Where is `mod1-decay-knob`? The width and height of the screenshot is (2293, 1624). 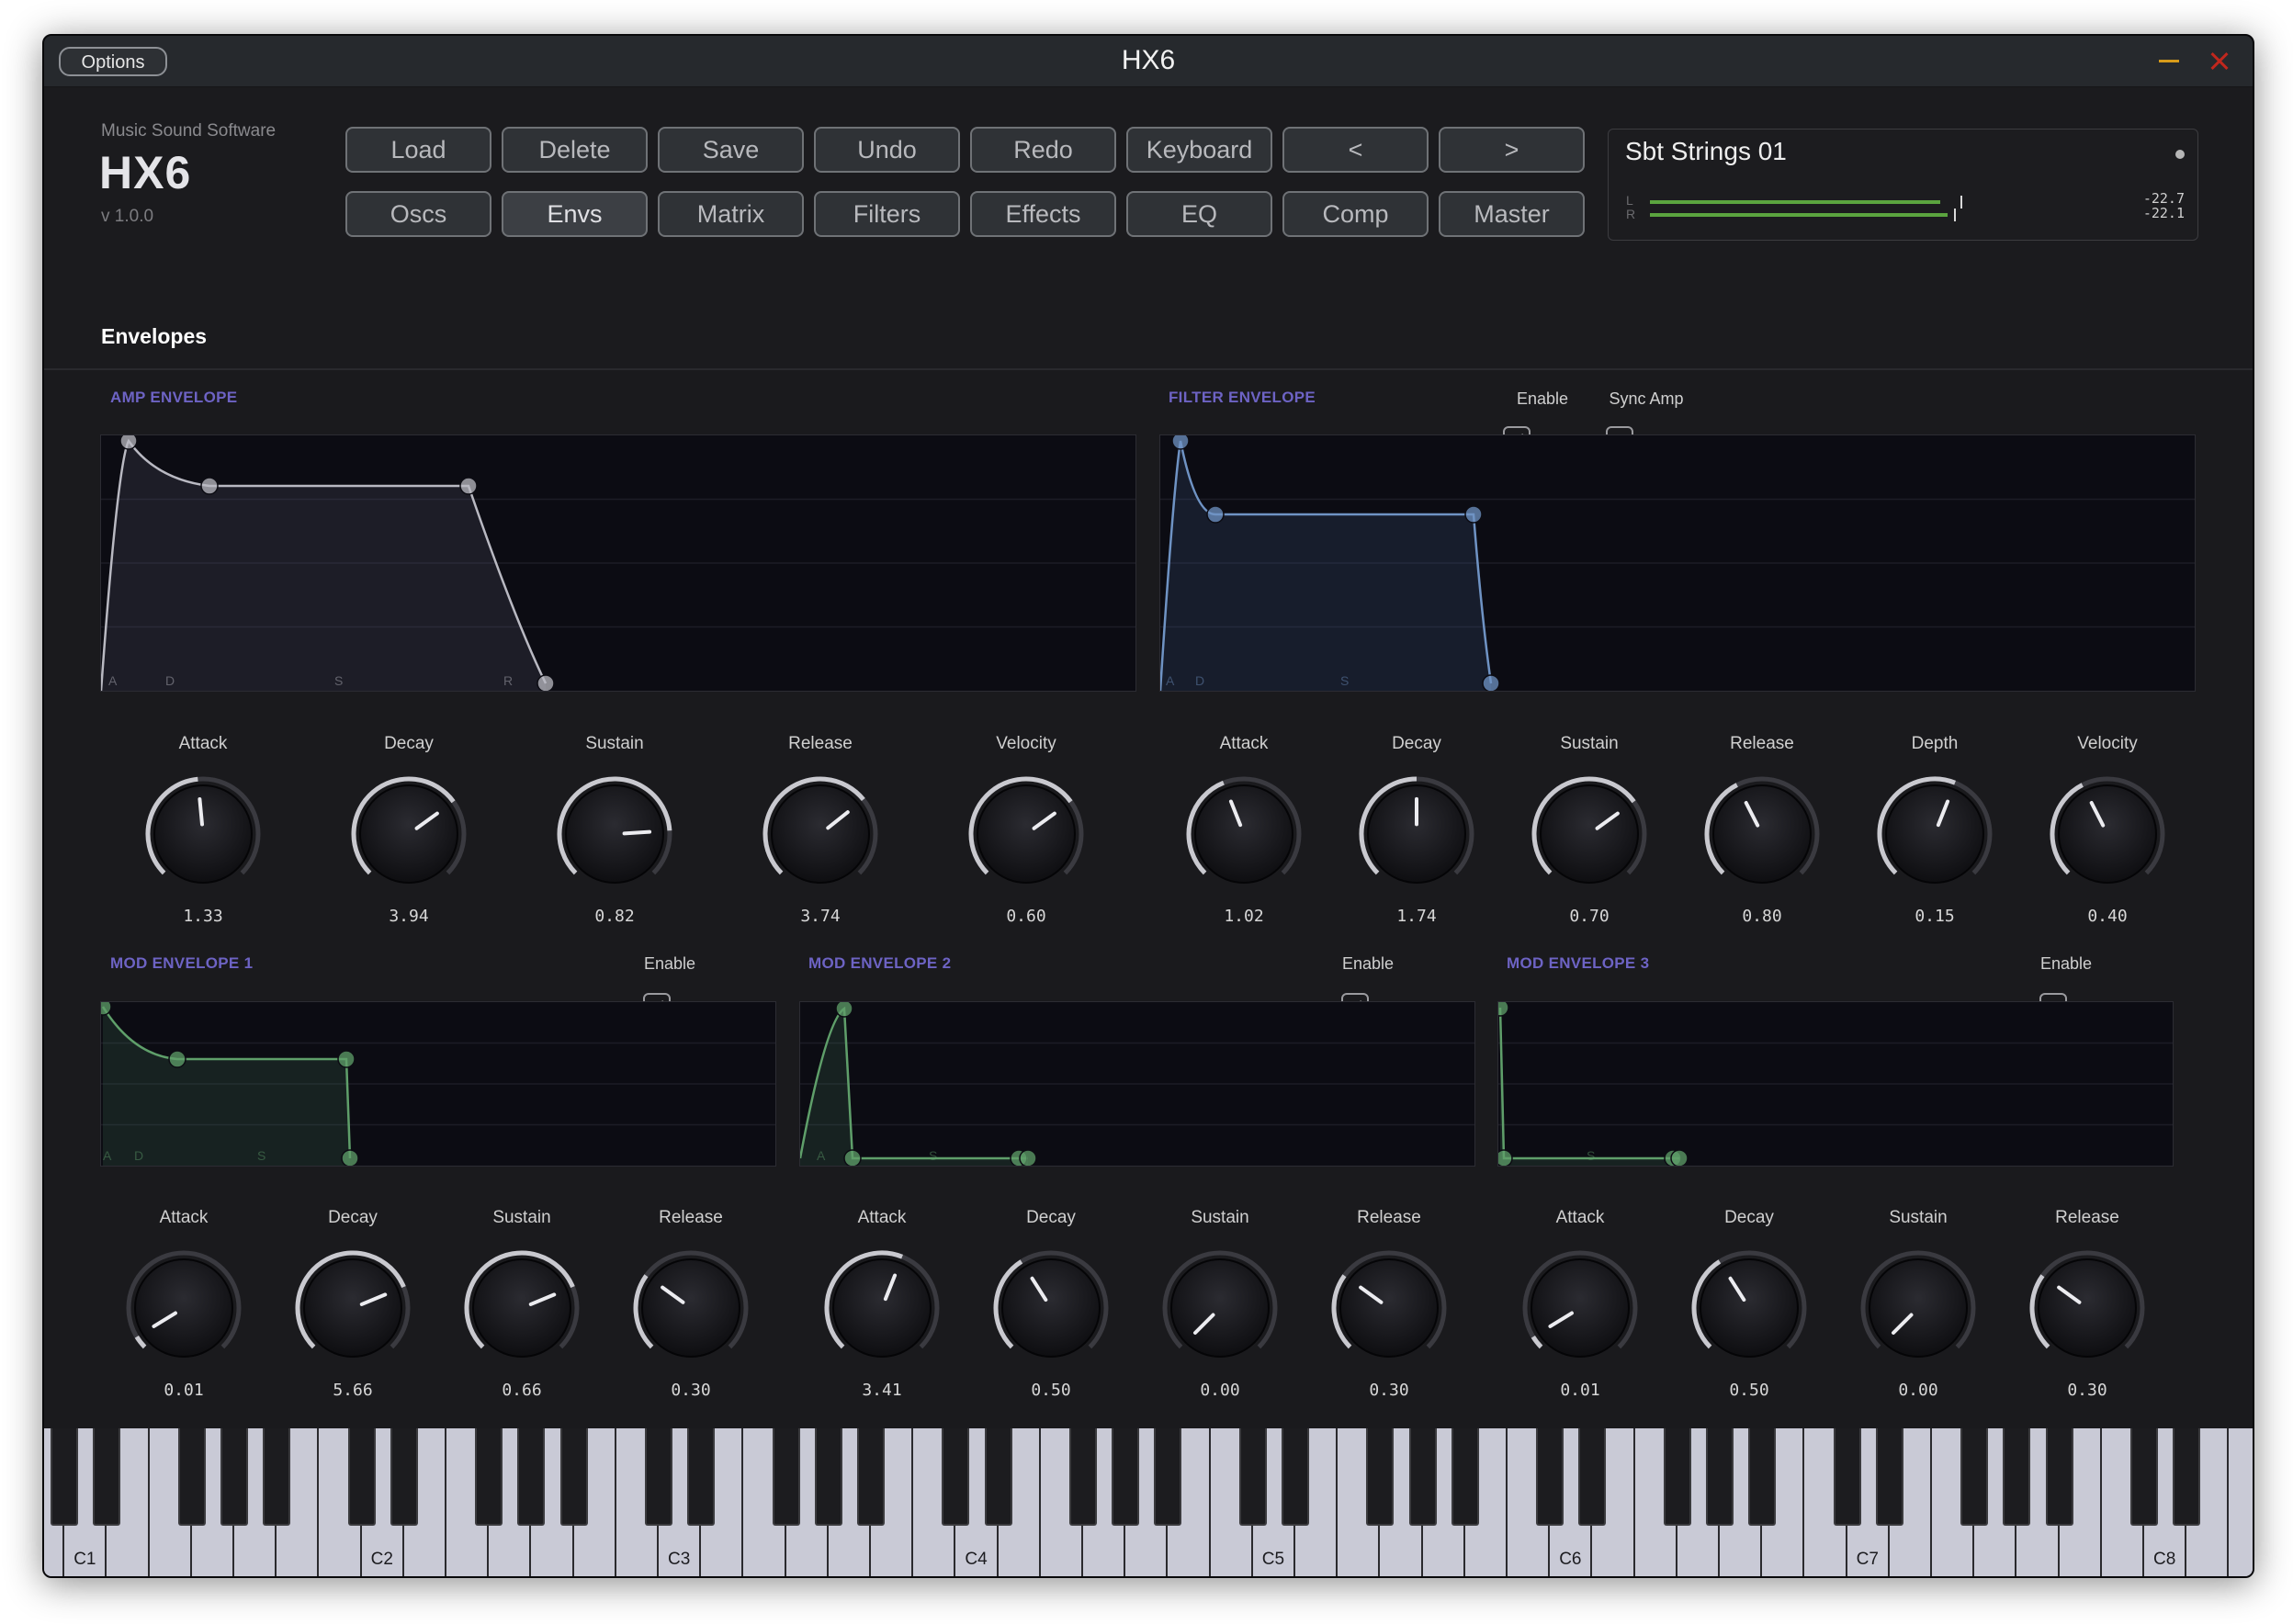 mod1-decay-knob is located at coordinates (352, 1308).